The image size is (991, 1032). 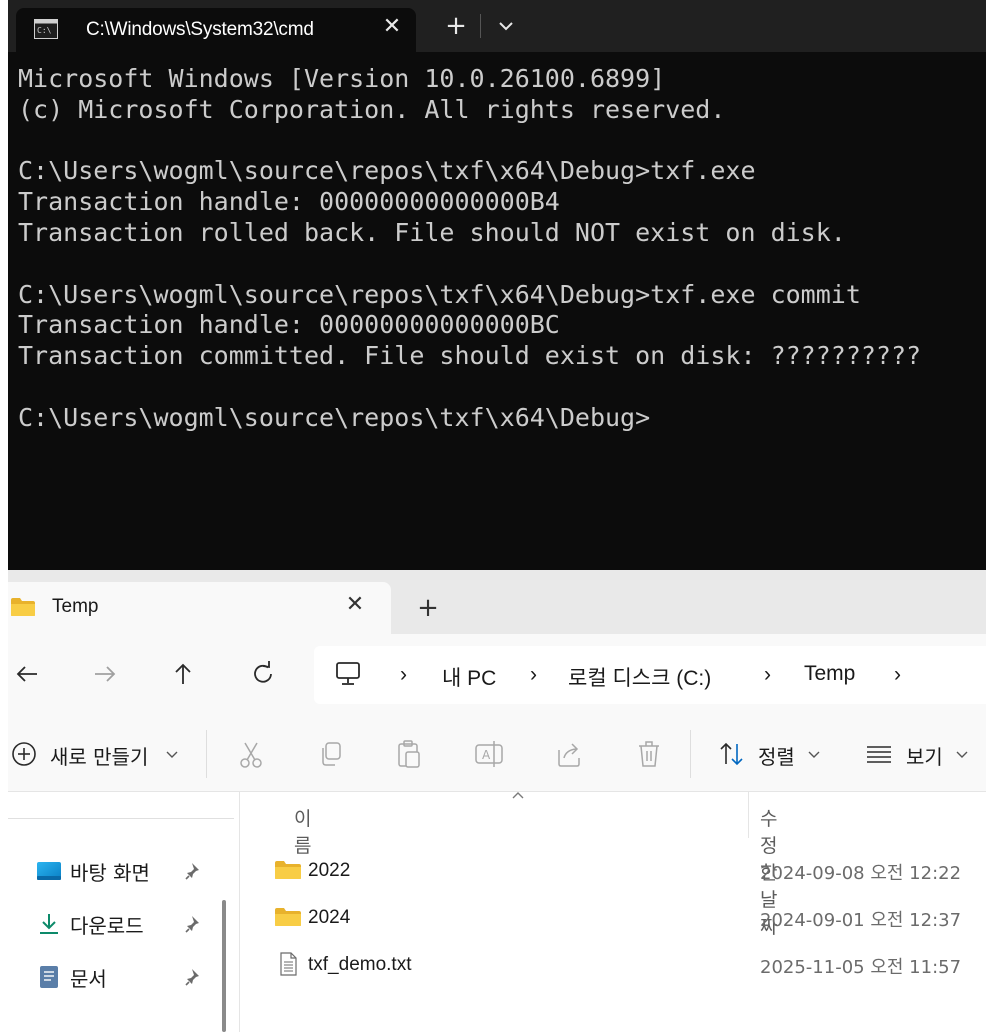 I want to click on plus-circle-icon, so click(x=24, y=754).